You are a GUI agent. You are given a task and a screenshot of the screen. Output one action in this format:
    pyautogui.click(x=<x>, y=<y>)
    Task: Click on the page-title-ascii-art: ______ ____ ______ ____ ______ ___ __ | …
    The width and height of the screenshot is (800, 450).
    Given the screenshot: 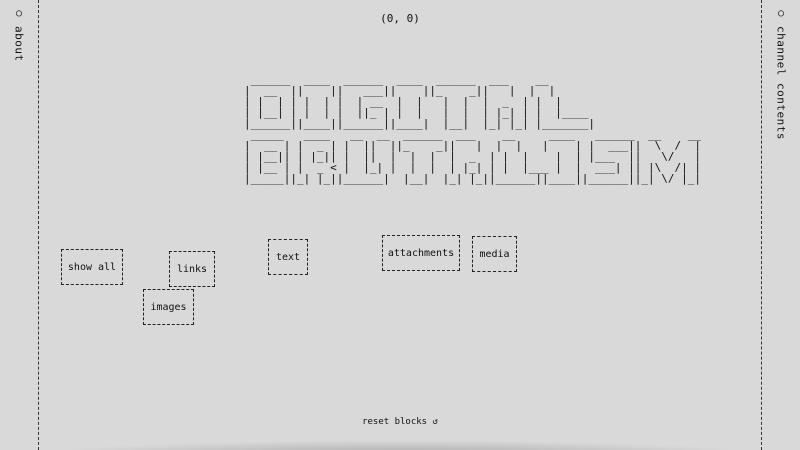 What is the action you would take?
    pyautogui.click(x=472, y=129)
    